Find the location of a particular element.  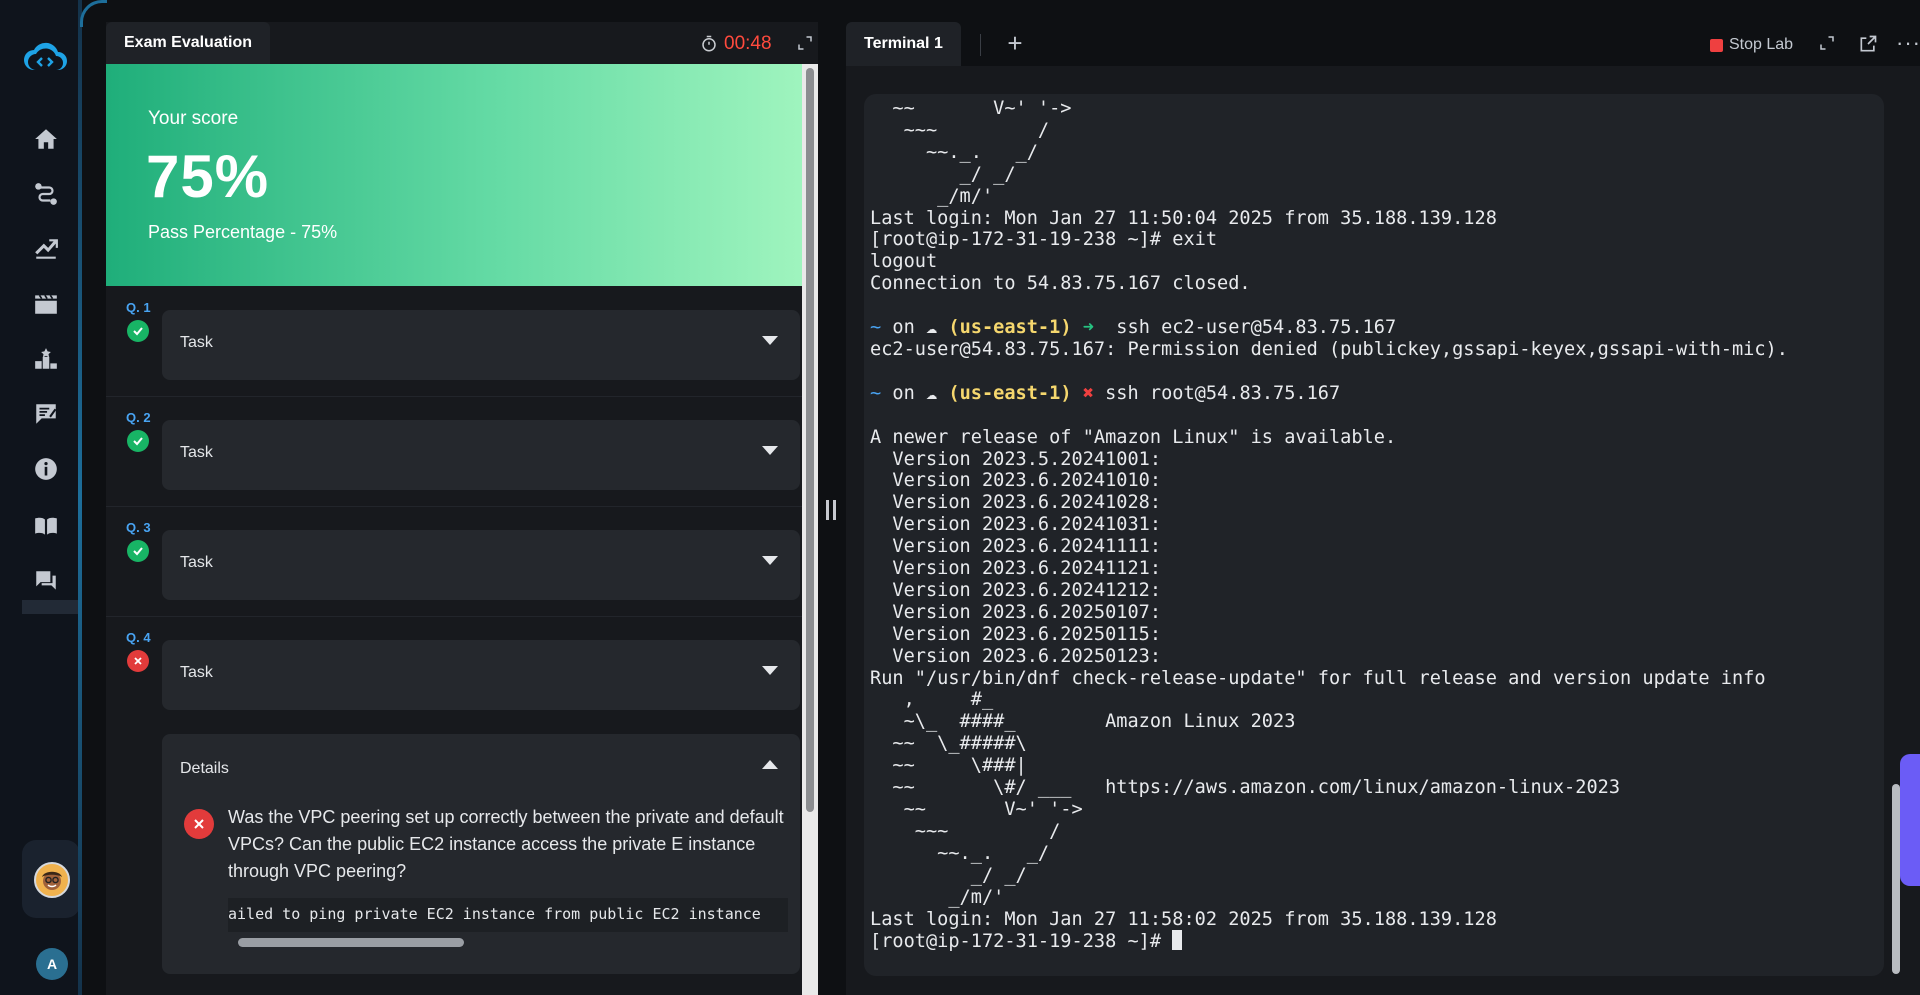

question-number: Q. 1 is located at coordinates (138, 307).